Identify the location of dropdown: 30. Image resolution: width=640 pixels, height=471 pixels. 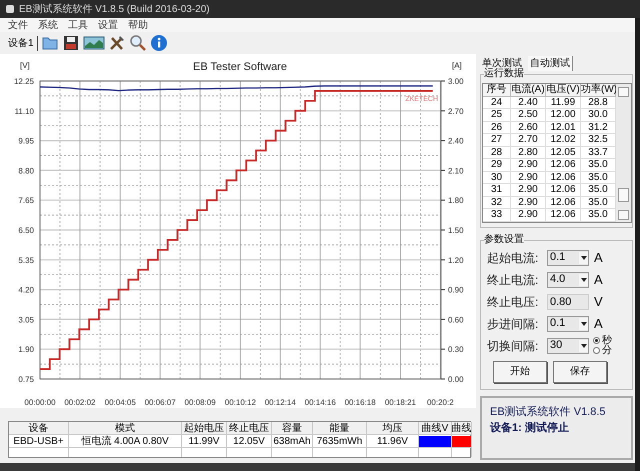
(568, 346).